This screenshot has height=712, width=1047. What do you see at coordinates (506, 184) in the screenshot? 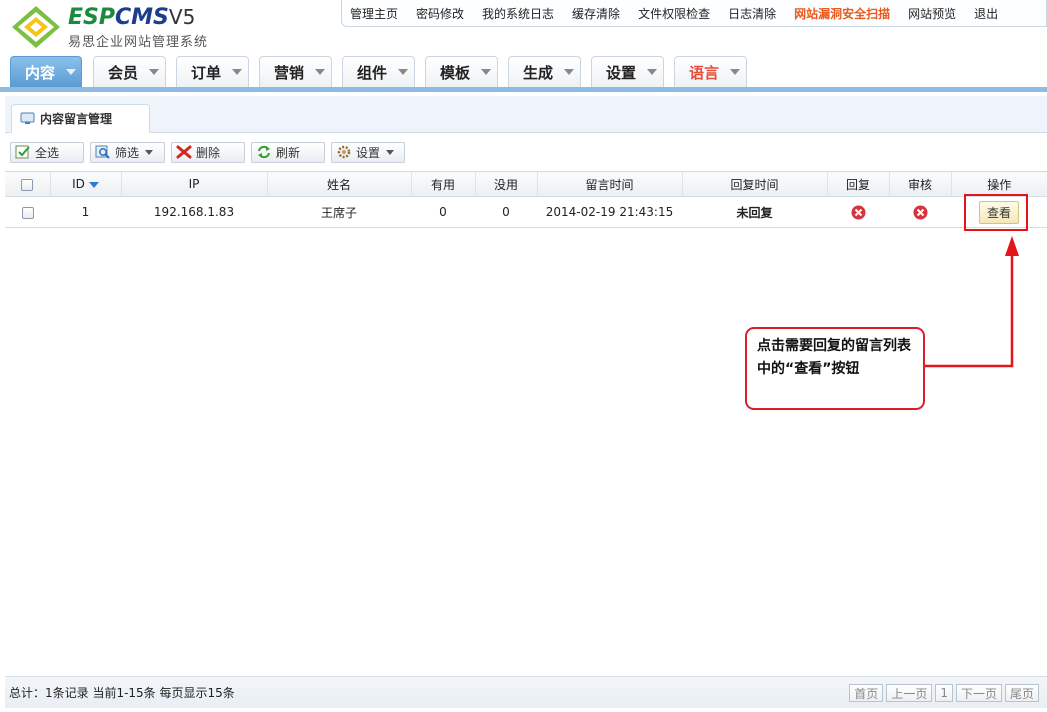
I see `header-useless: 没用` at bounding box center [506, 184].